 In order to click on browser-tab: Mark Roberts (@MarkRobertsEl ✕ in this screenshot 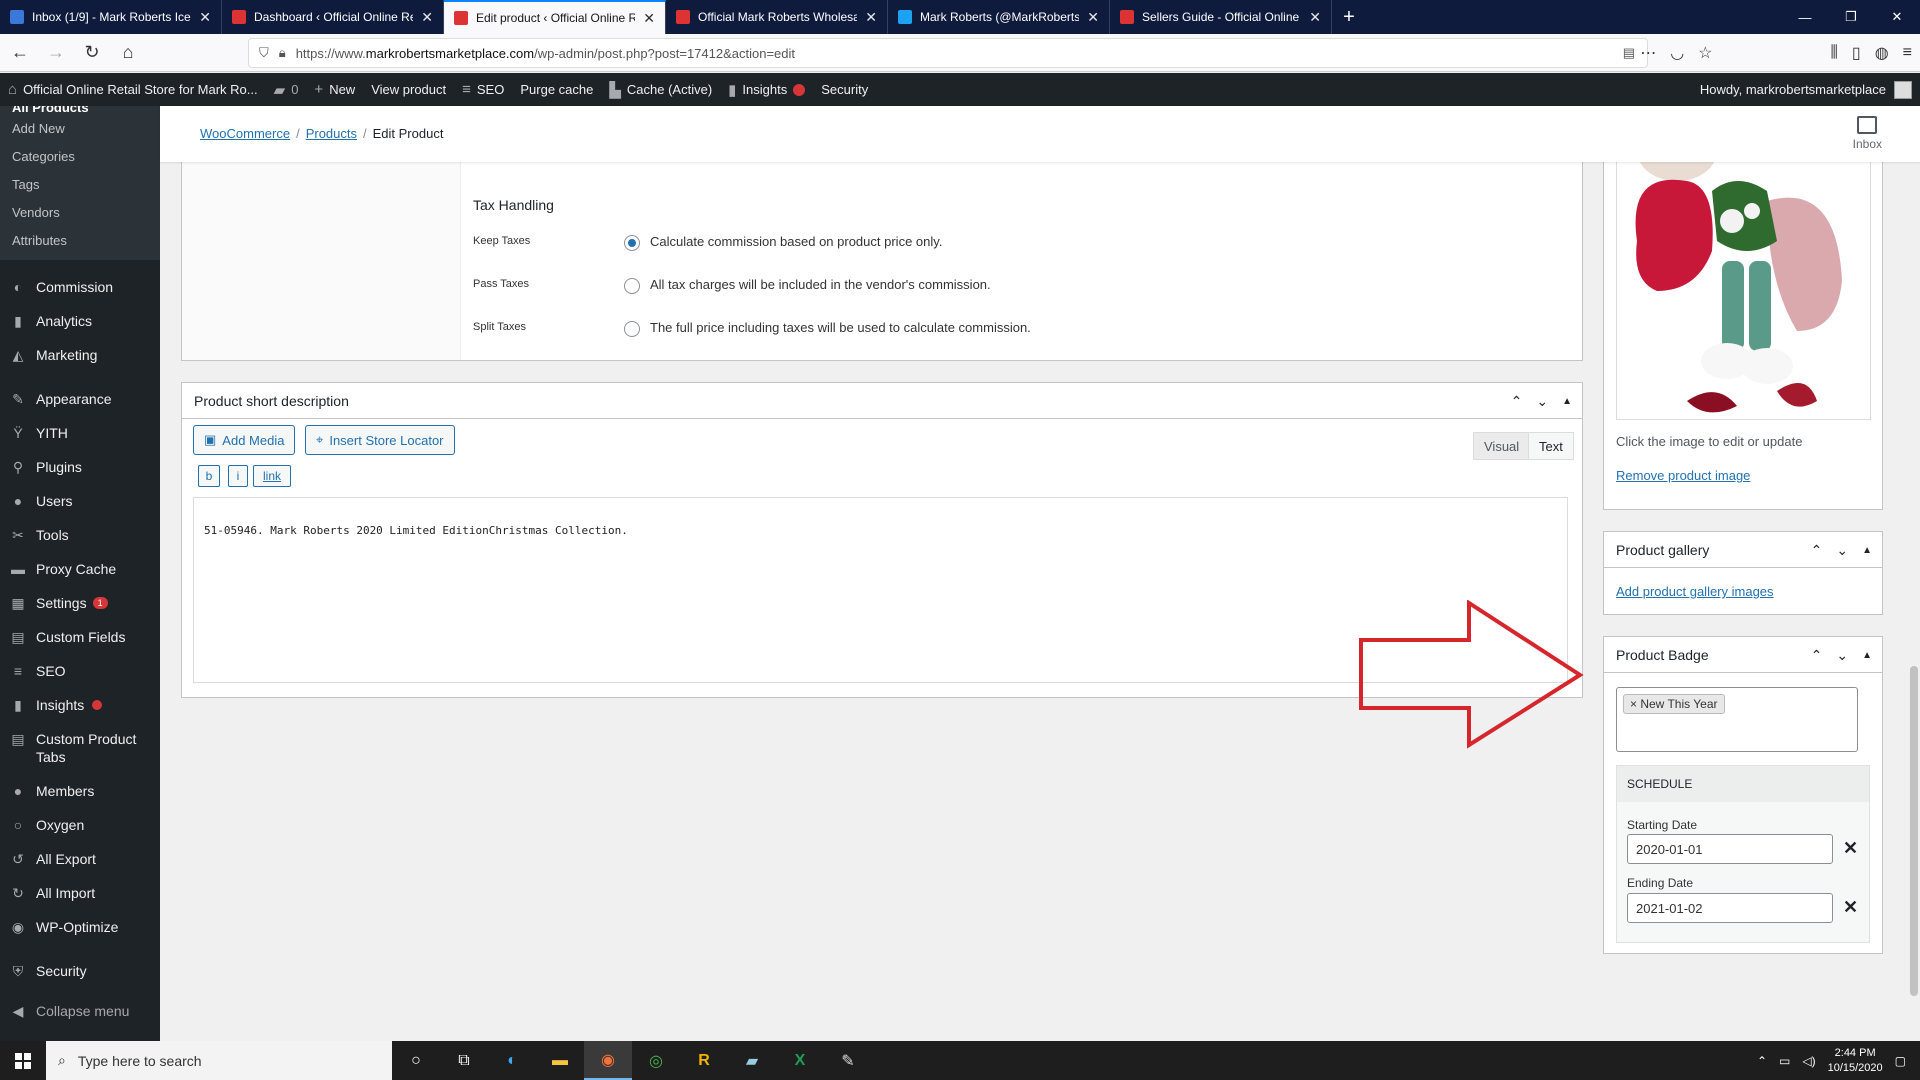, I will do `click(999, 17)`.